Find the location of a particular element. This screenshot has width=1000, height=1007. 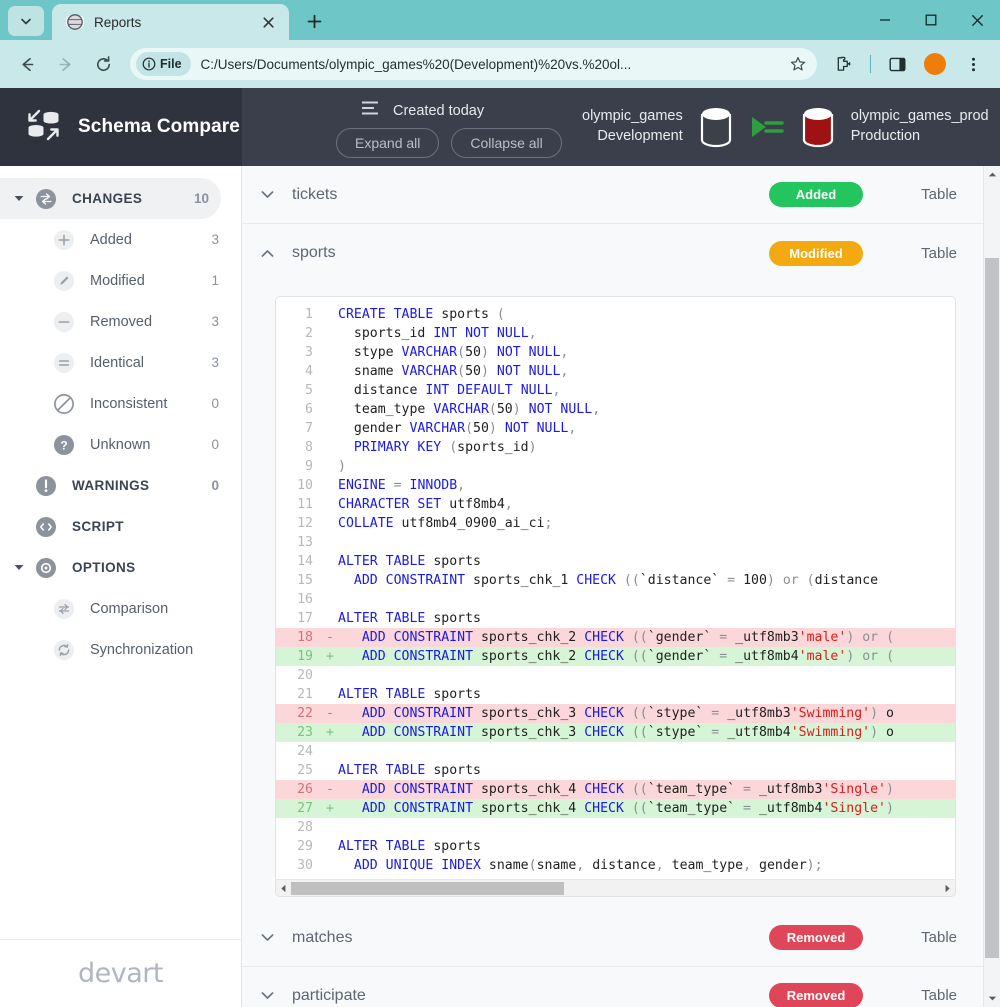

arrow-left-icon is located at coordinates (27, 64).